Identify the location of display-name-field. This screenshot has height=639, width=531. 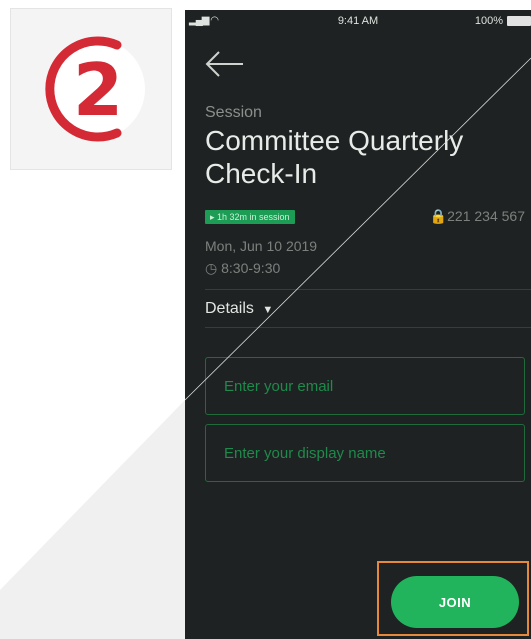
(365, 453).